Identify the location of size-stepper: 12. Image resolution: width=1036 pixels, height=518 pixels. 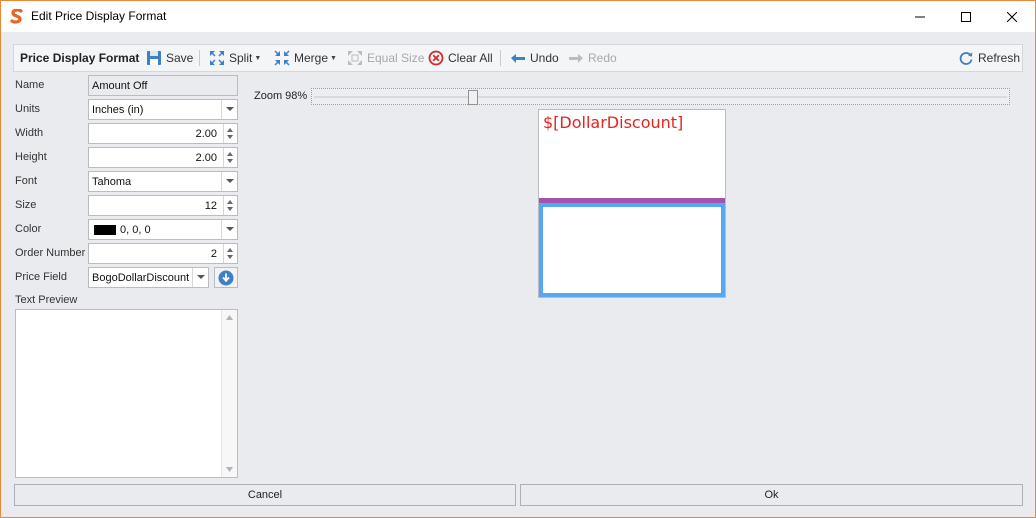
(163, 205).